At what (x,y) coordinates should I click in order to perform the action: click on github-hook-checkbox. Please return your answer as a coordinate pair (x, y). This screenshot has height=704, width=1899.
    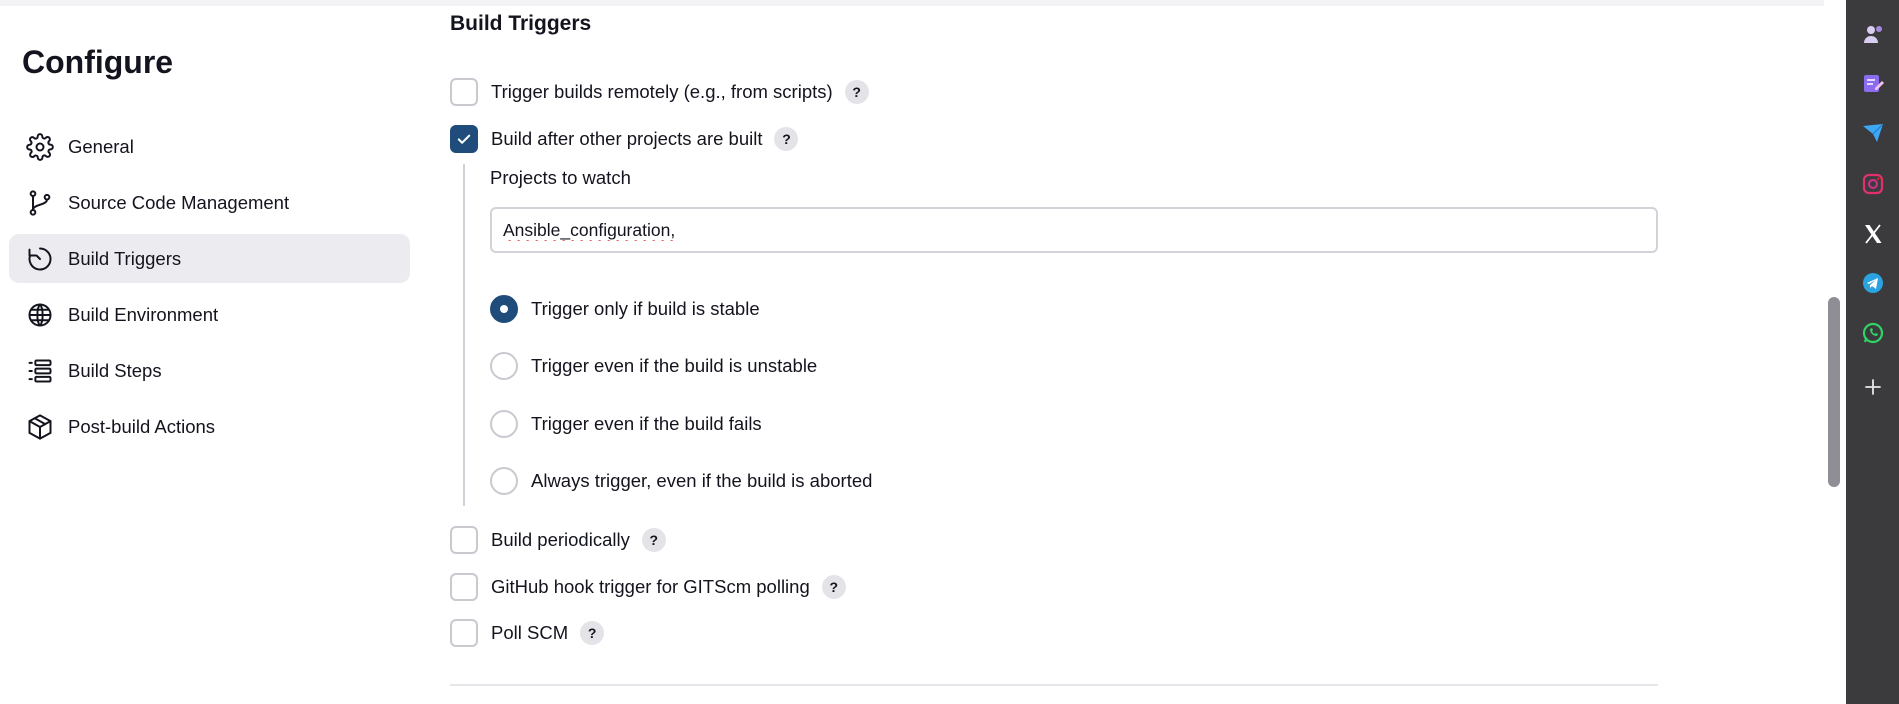
    Looking at the image, I should click on (464, 587).